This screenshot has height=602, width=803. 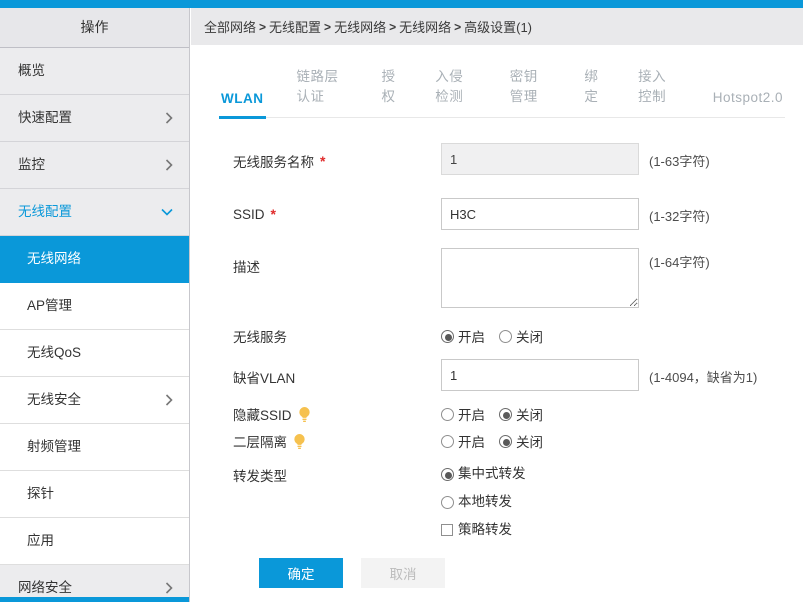 I want to click on forward-type-label: 转发类型, so click(x=337, y=472).